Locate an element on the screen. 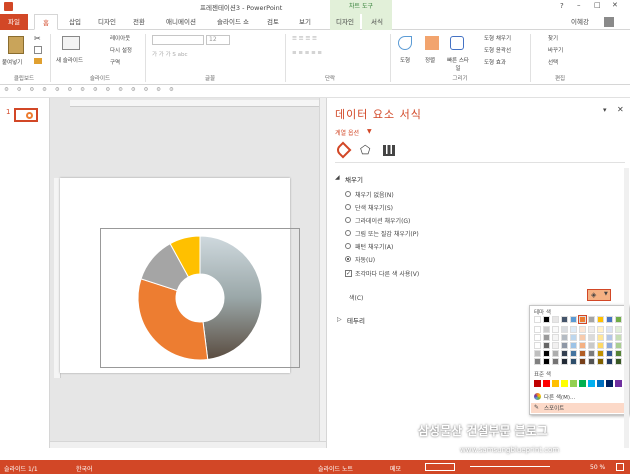 Image resolution: width=630 pixels, height=474 pixels. replace-button: 바꾸기 is located at coordinates (555, 50).